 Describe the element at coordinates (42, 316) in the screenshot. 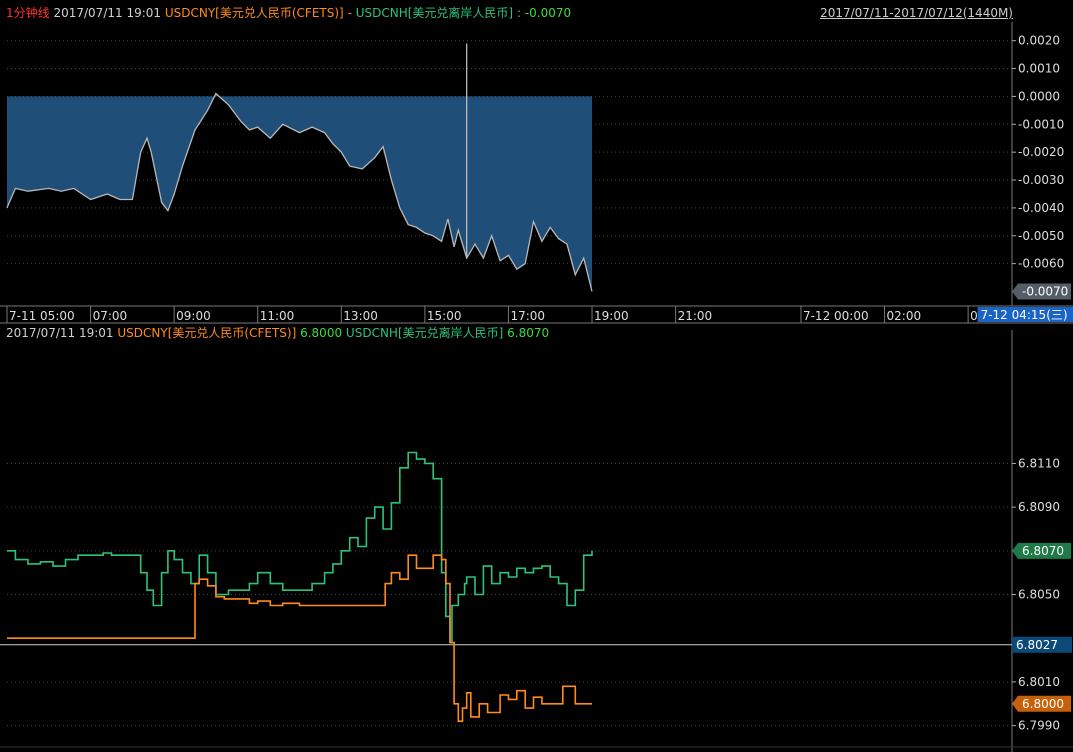

I see `time-tick-label: 7-11 05:00` at that location.